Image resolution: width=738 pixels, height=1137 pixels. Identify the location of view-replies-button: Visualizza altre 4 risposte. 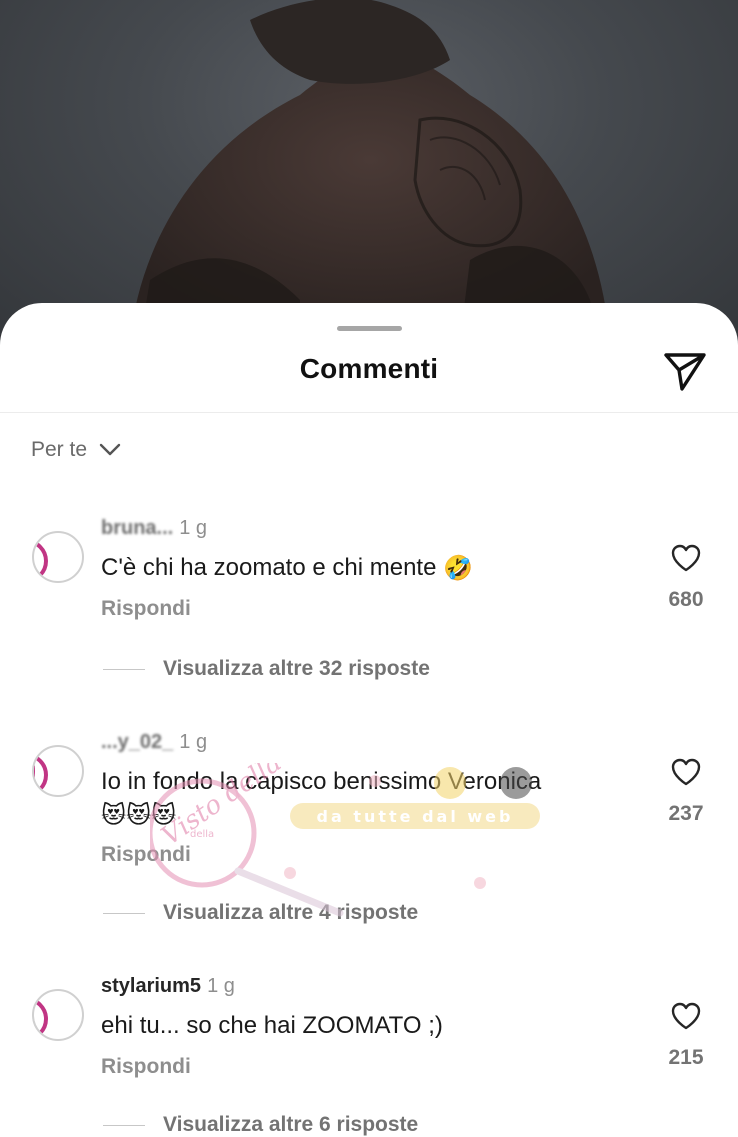
(260, 913).